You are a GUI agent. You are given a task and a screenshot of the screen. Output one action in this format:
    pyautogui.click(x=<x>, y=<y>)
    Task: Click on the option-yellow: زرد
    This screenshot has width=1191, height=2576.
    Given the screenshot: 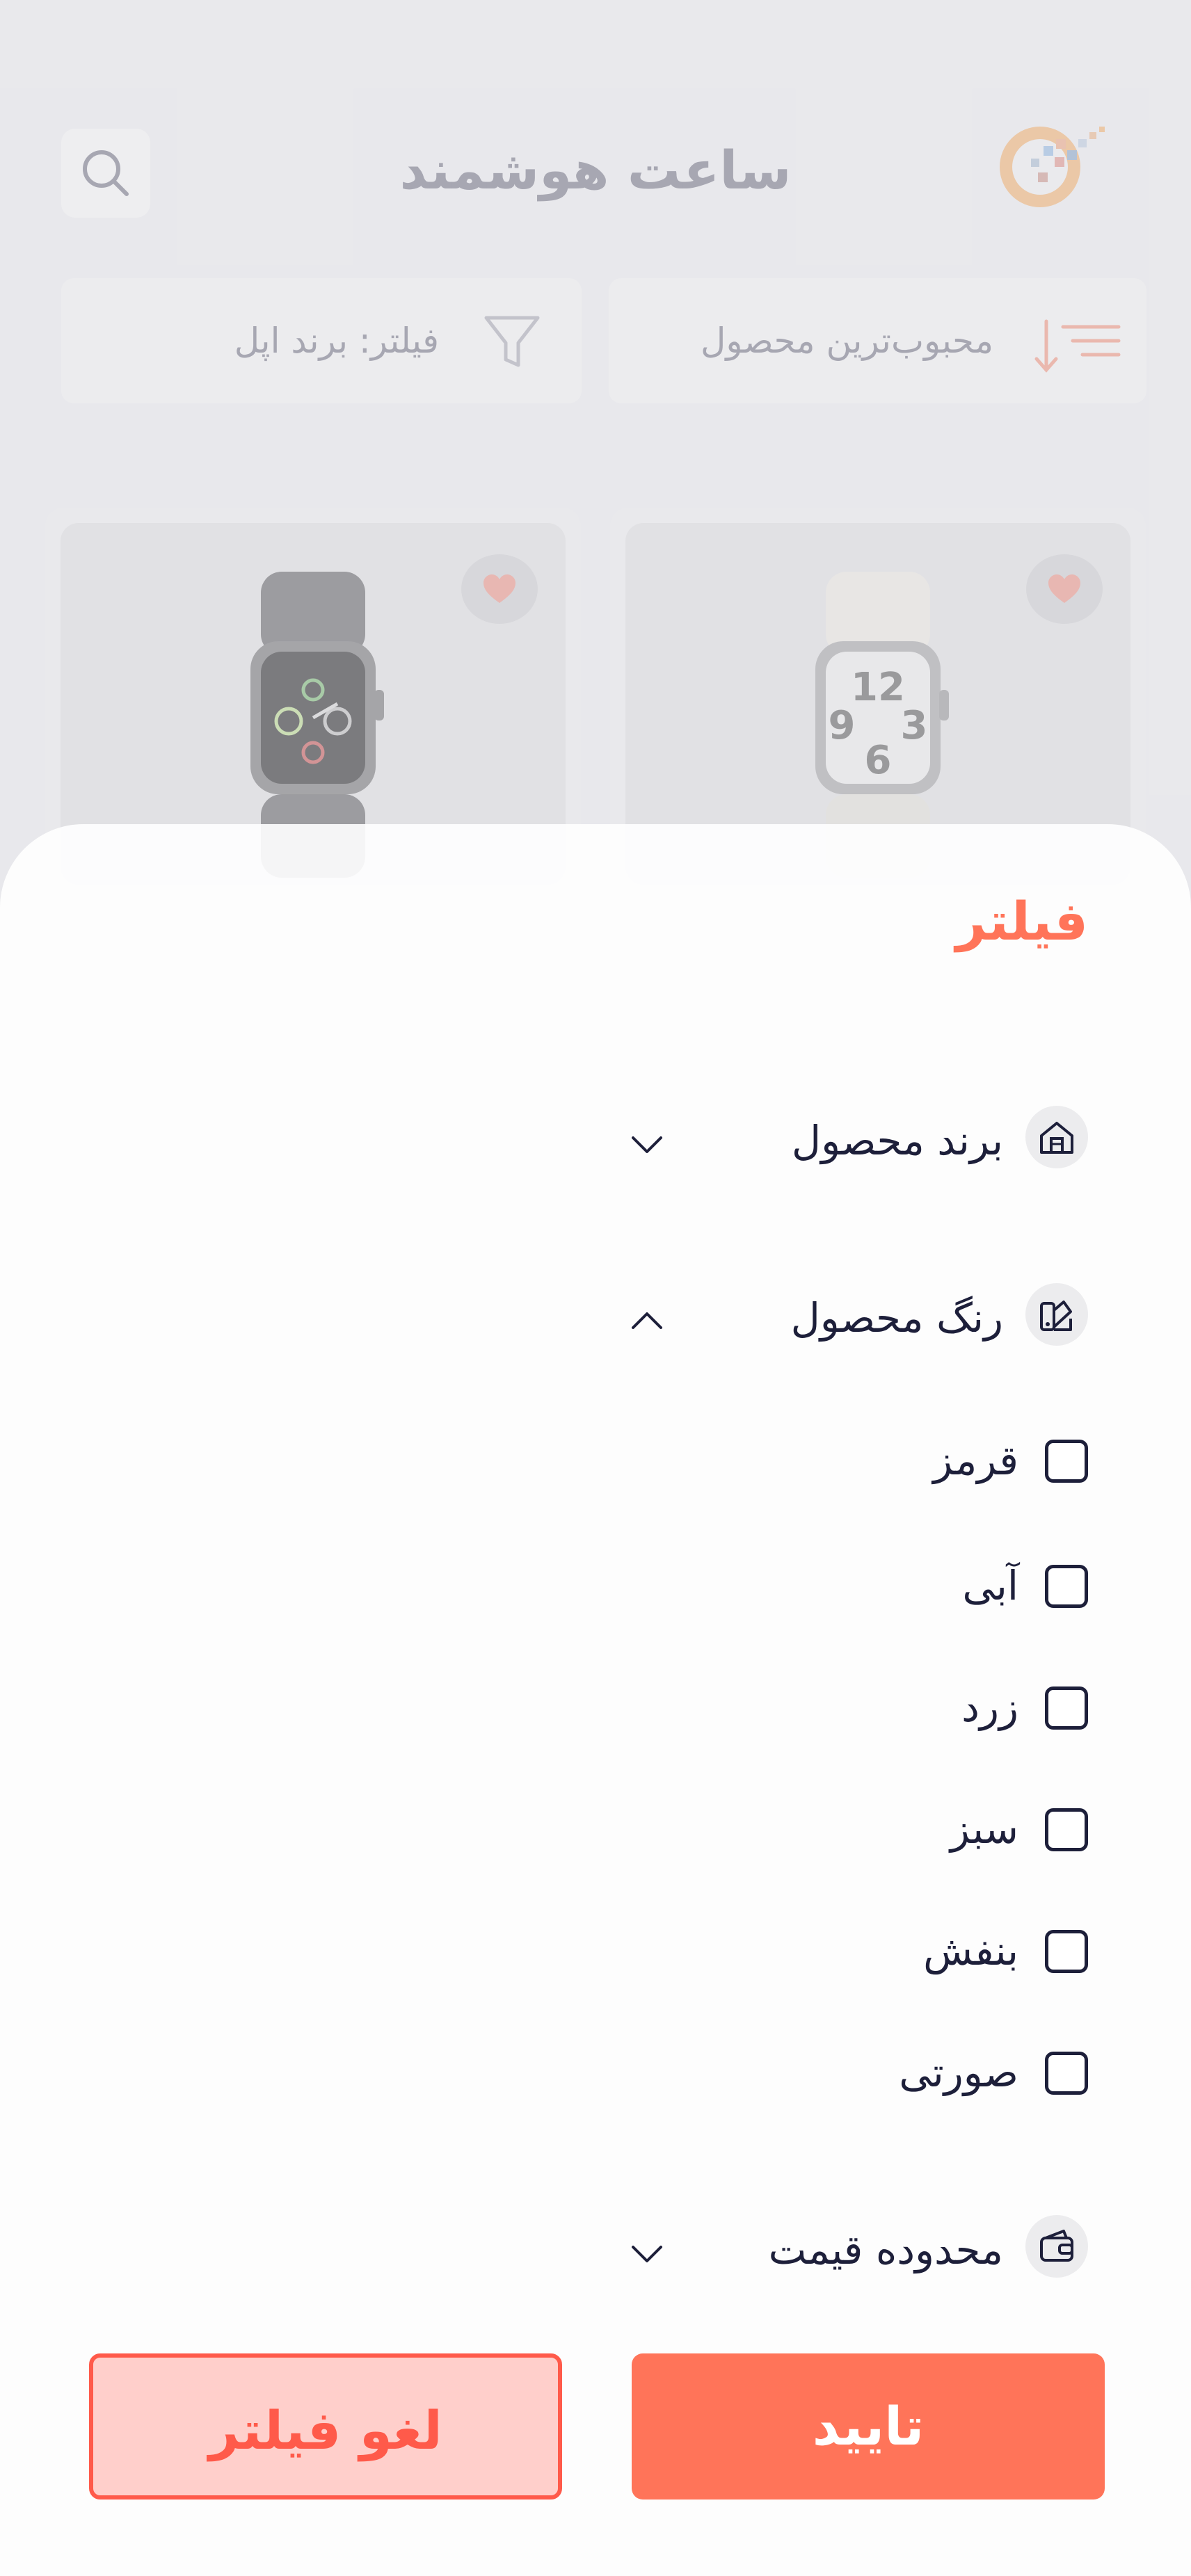 What is the action you would take?
    pyautogui.click(x=595, y=1707)
    